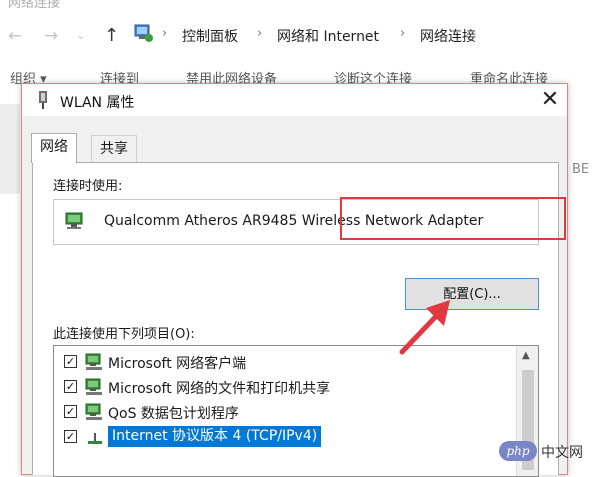  I want to click on connect-using-label: 连接时使用:, so click(88, 186).